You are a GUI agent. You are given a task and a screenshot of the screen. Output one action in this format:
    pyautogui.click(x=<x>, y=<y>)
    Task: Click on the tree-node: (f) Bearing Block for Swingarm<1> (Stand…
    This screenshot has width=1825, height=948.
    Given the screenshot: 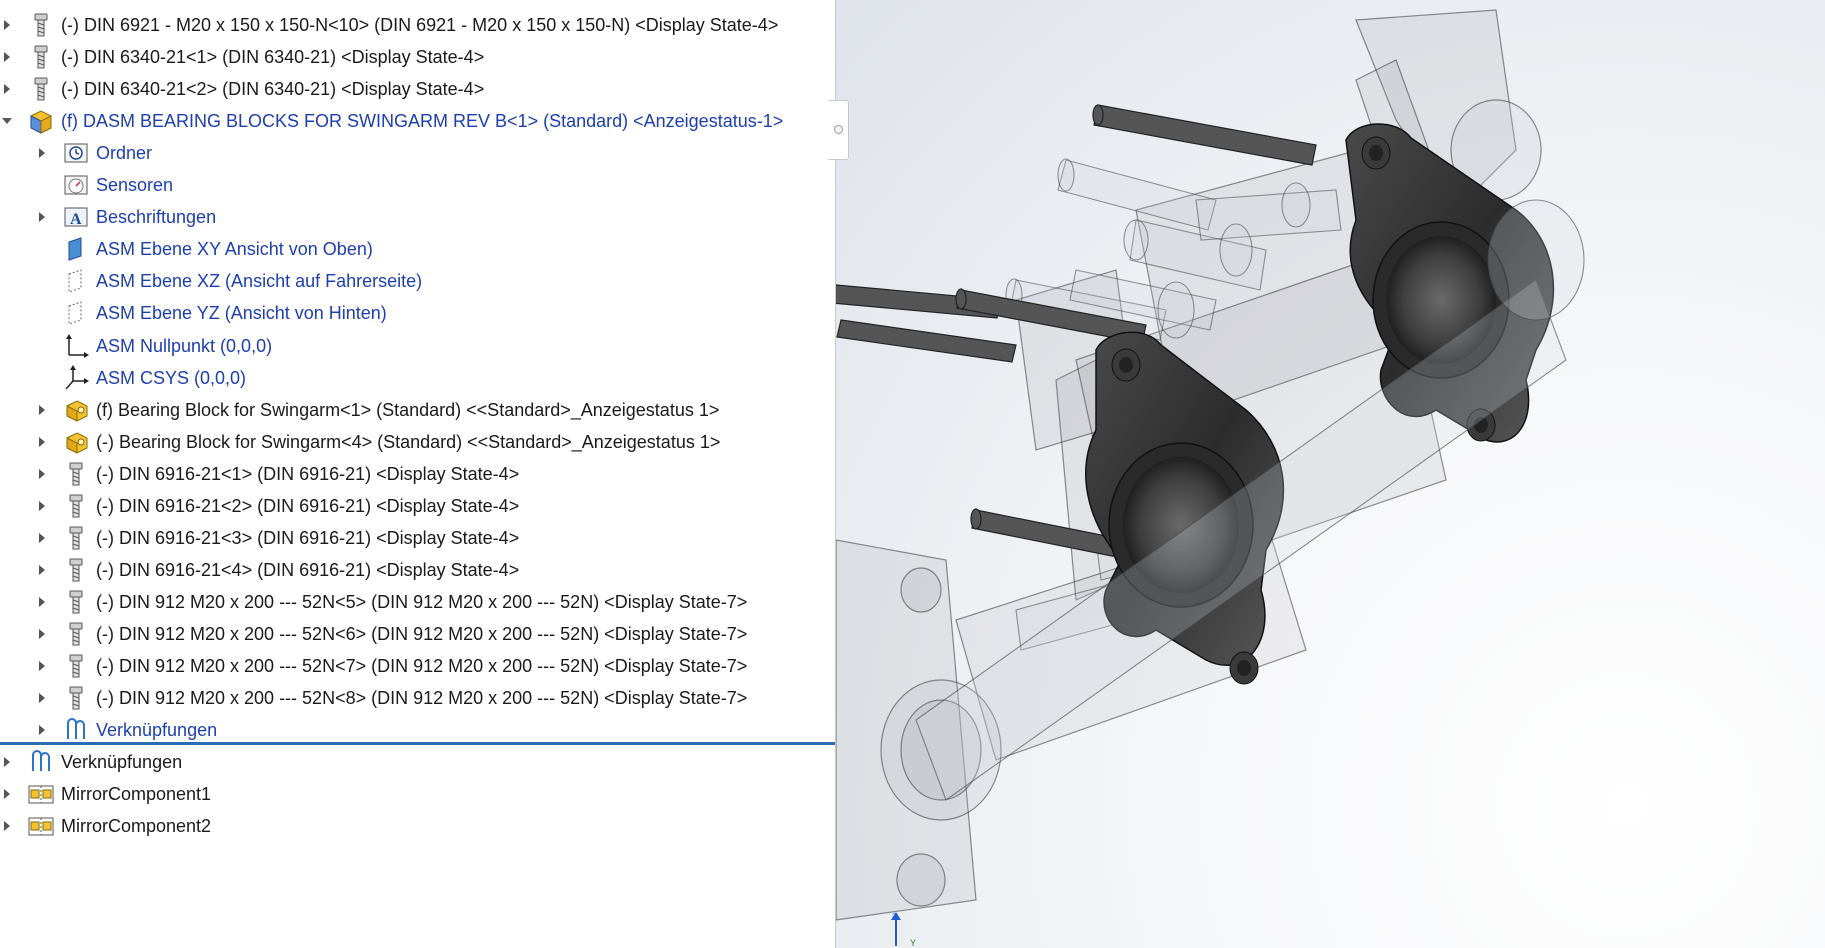 What is the action you would take?
    pyautogui.click(x=417, y=410)
    